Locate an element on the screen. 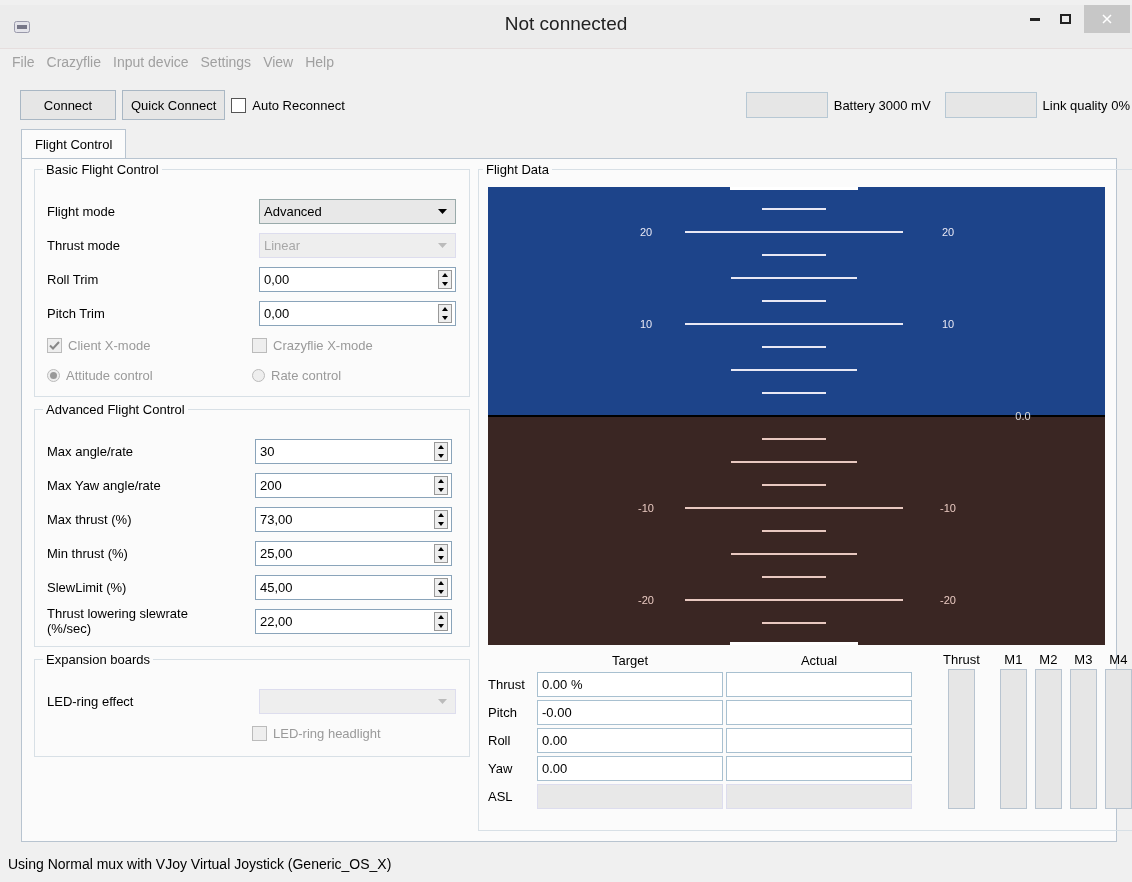 The width and height of the screenshot is (1132, 882). field-label: Max thrust (%) is located at coordinates (90, 519).